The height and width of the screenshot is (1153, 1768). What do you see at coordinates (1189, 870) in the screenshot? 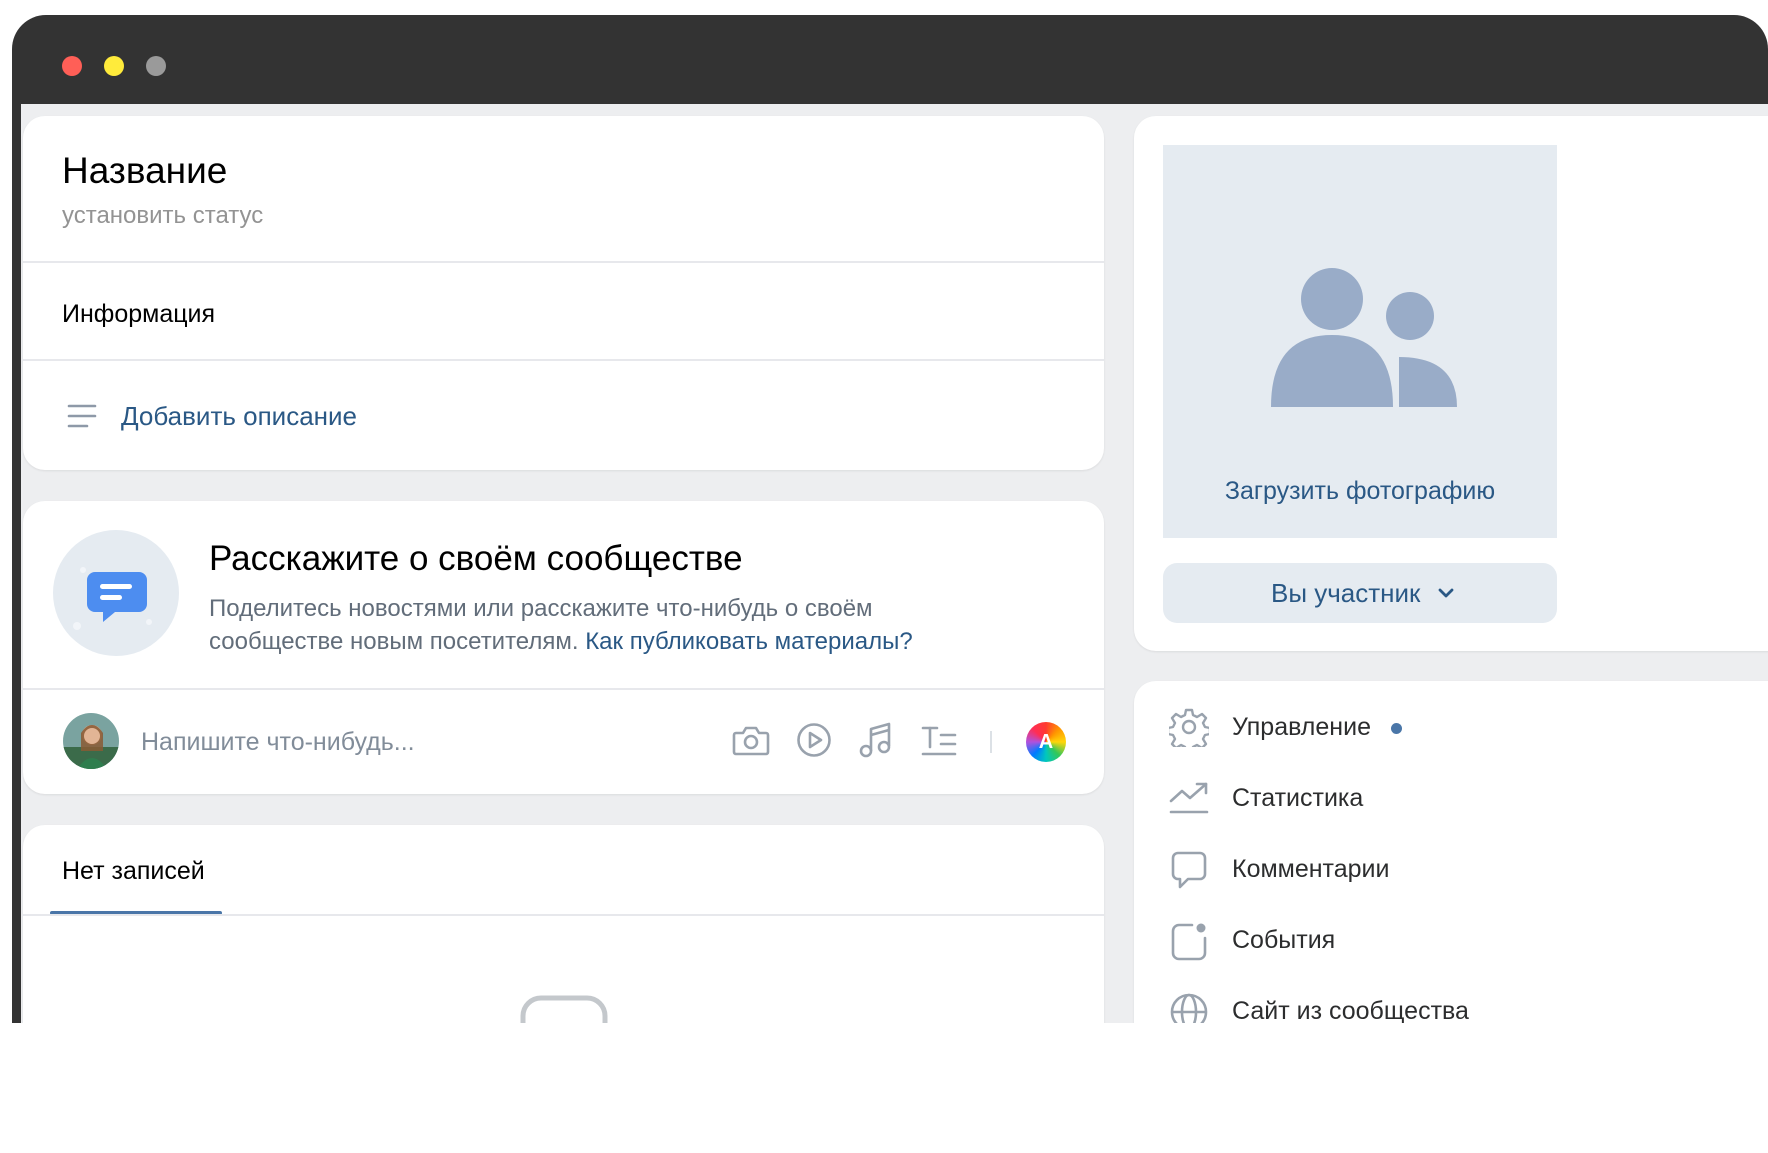
I see `comment-icon` at bounding box center [1189, 870].